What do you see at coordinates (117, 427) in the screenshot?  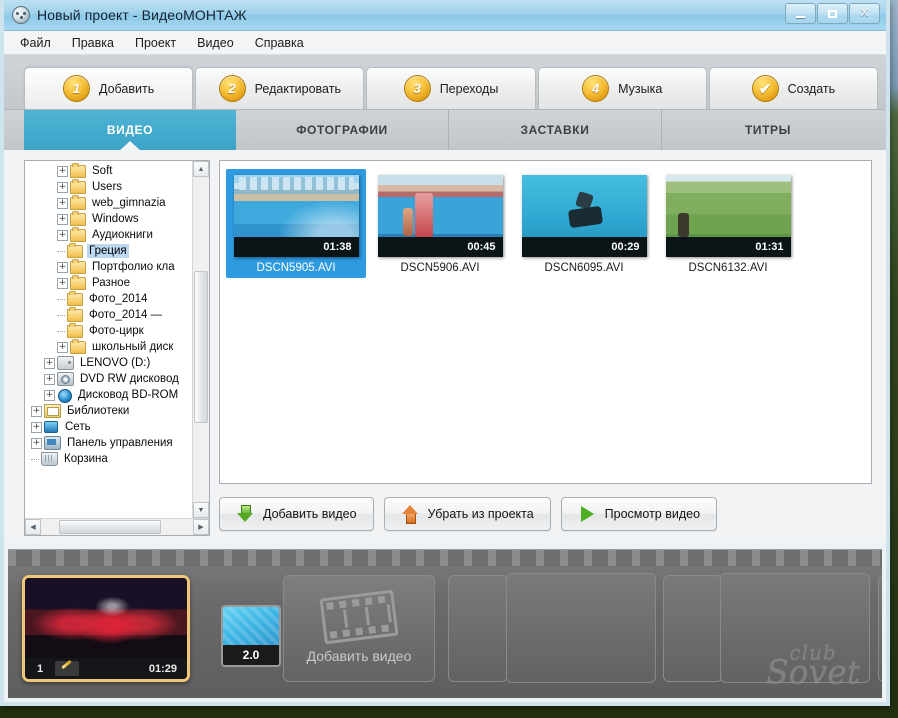 I see `tree-node: + Сеть` at bounding box center [117, 427].